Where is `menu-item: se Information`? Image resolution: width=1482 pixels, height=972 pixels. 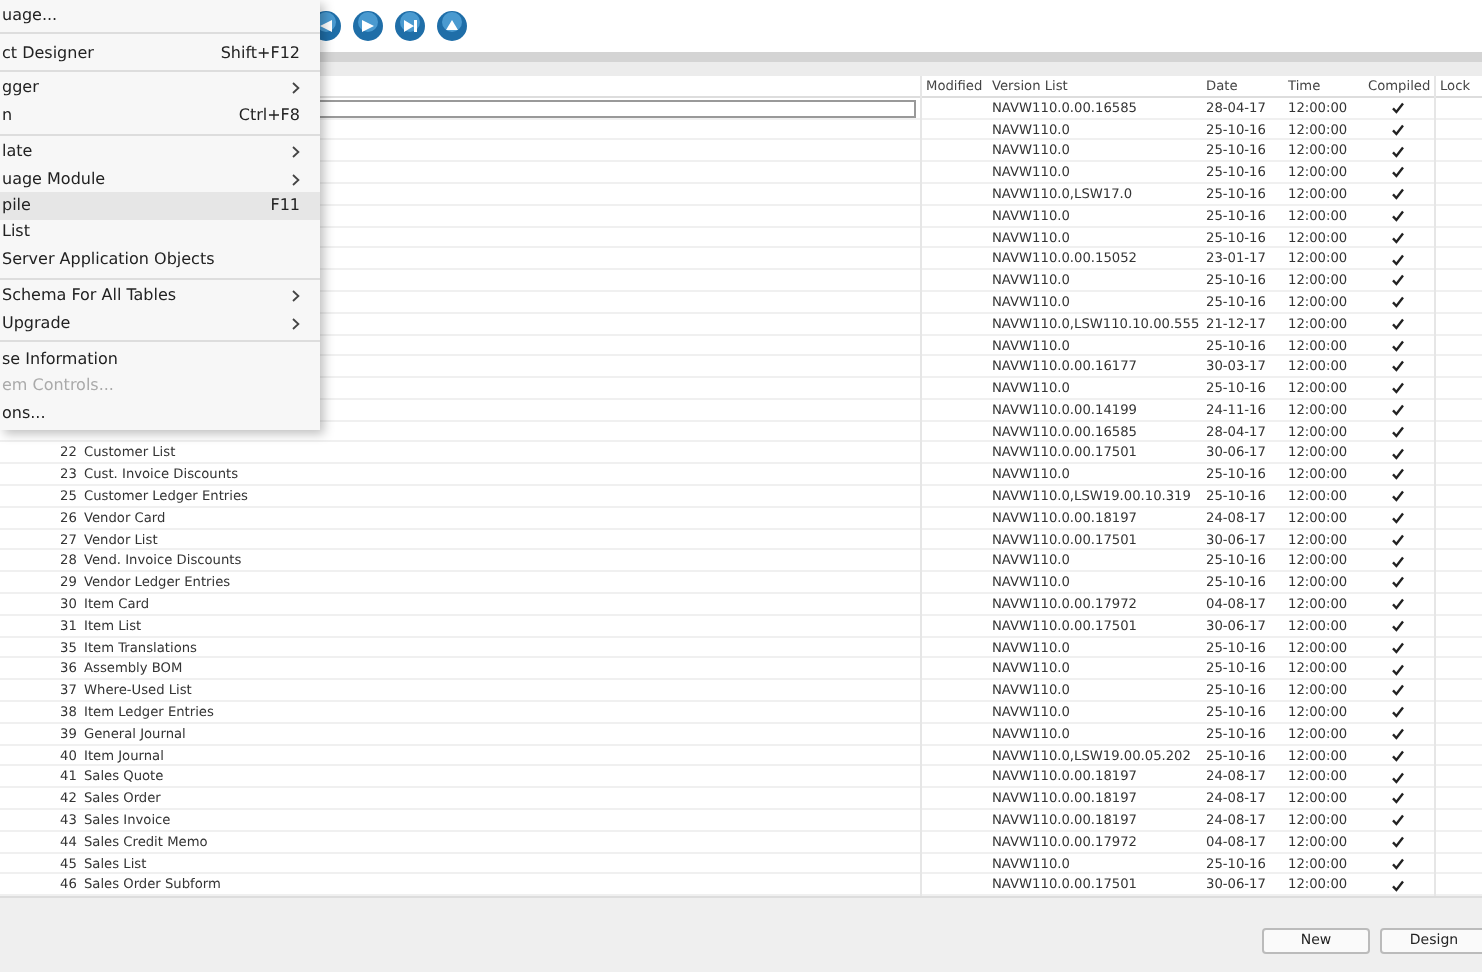 menu-item: se Information is located at coordinates (160, 360).